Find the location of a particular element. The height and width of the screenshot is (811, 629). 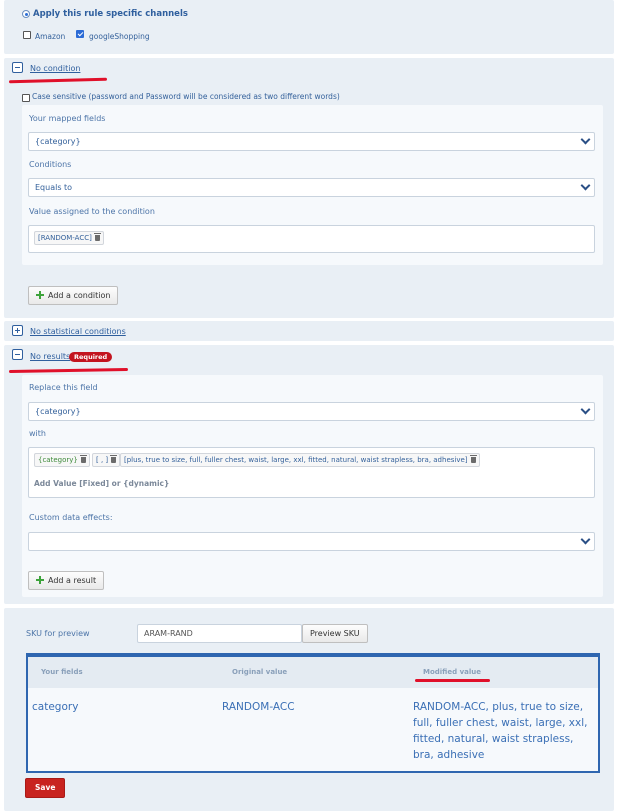

value-tag-text: [RANDOM-ACC] is located at coordinates (65, 238).